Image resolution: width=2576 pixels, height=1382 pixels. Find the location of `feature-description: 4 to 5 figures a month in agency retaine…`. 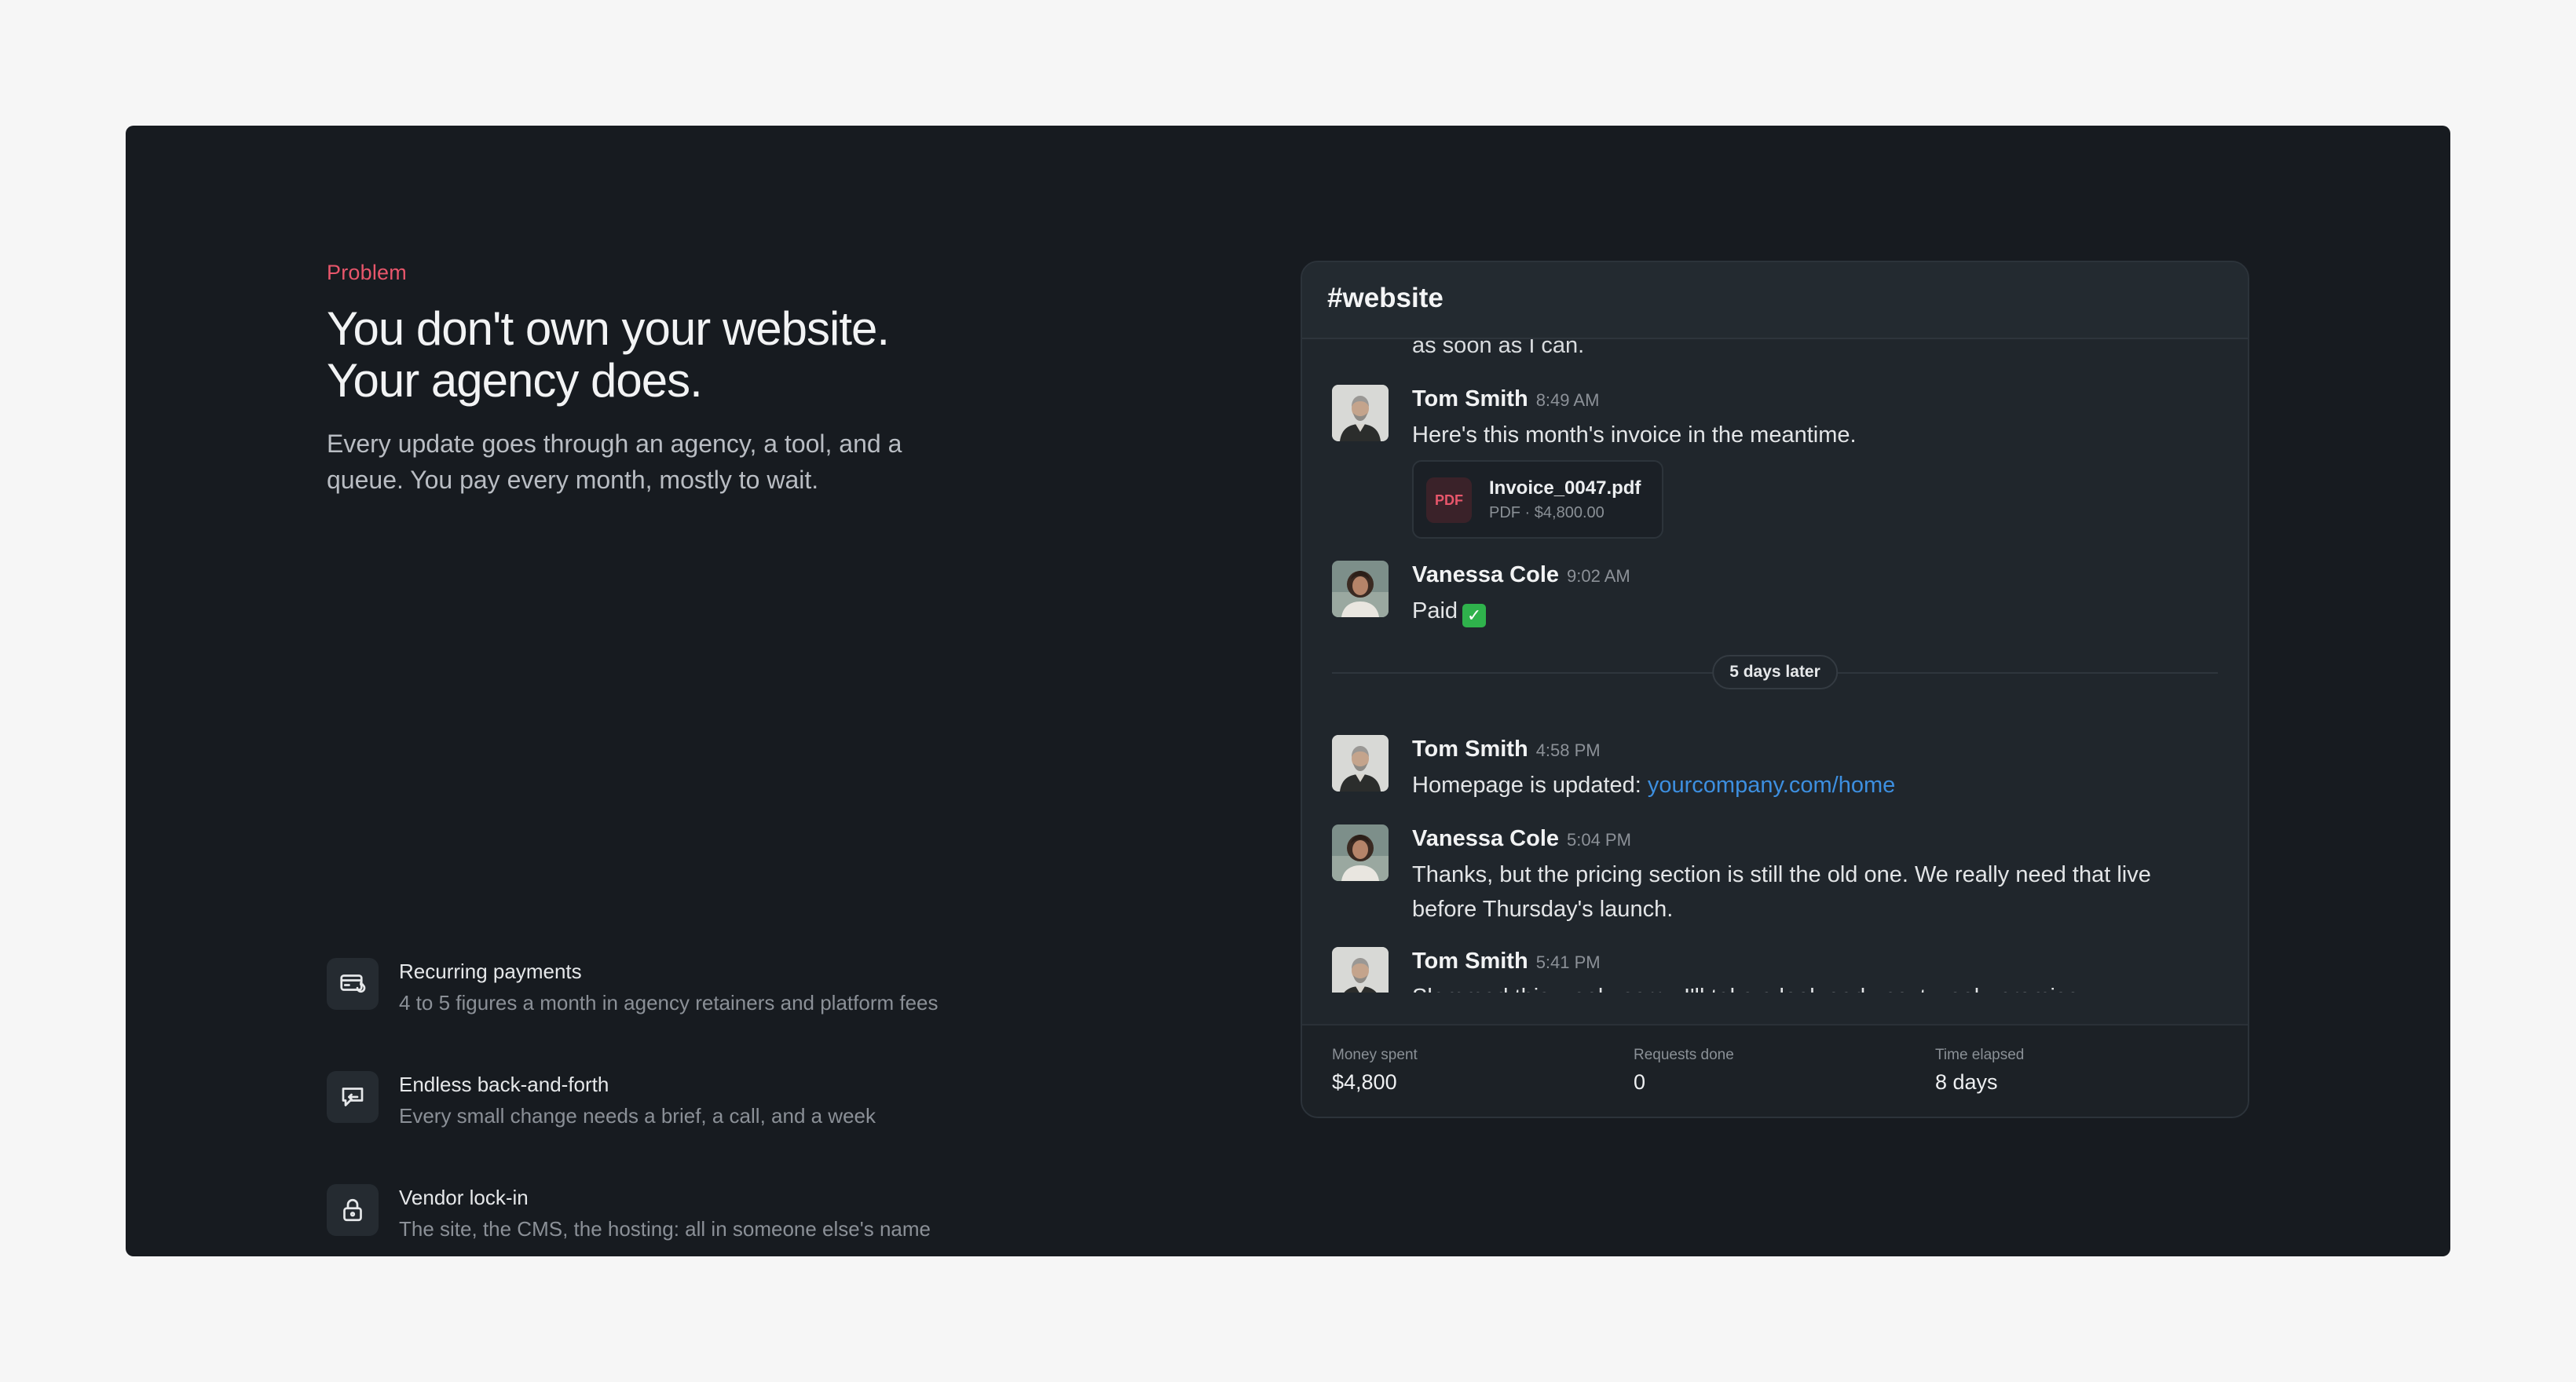

feature-description: 4 to 5 figures a month in agency retaine… is located at coordinates (669, 1003).